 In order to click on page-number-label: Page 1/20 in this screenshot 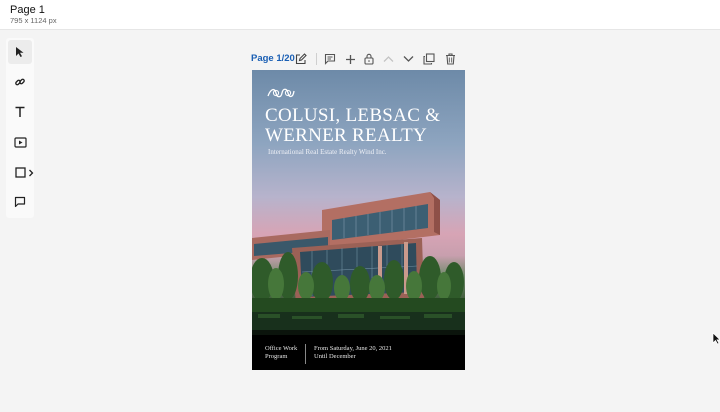, I will do `click(273, 58)`.